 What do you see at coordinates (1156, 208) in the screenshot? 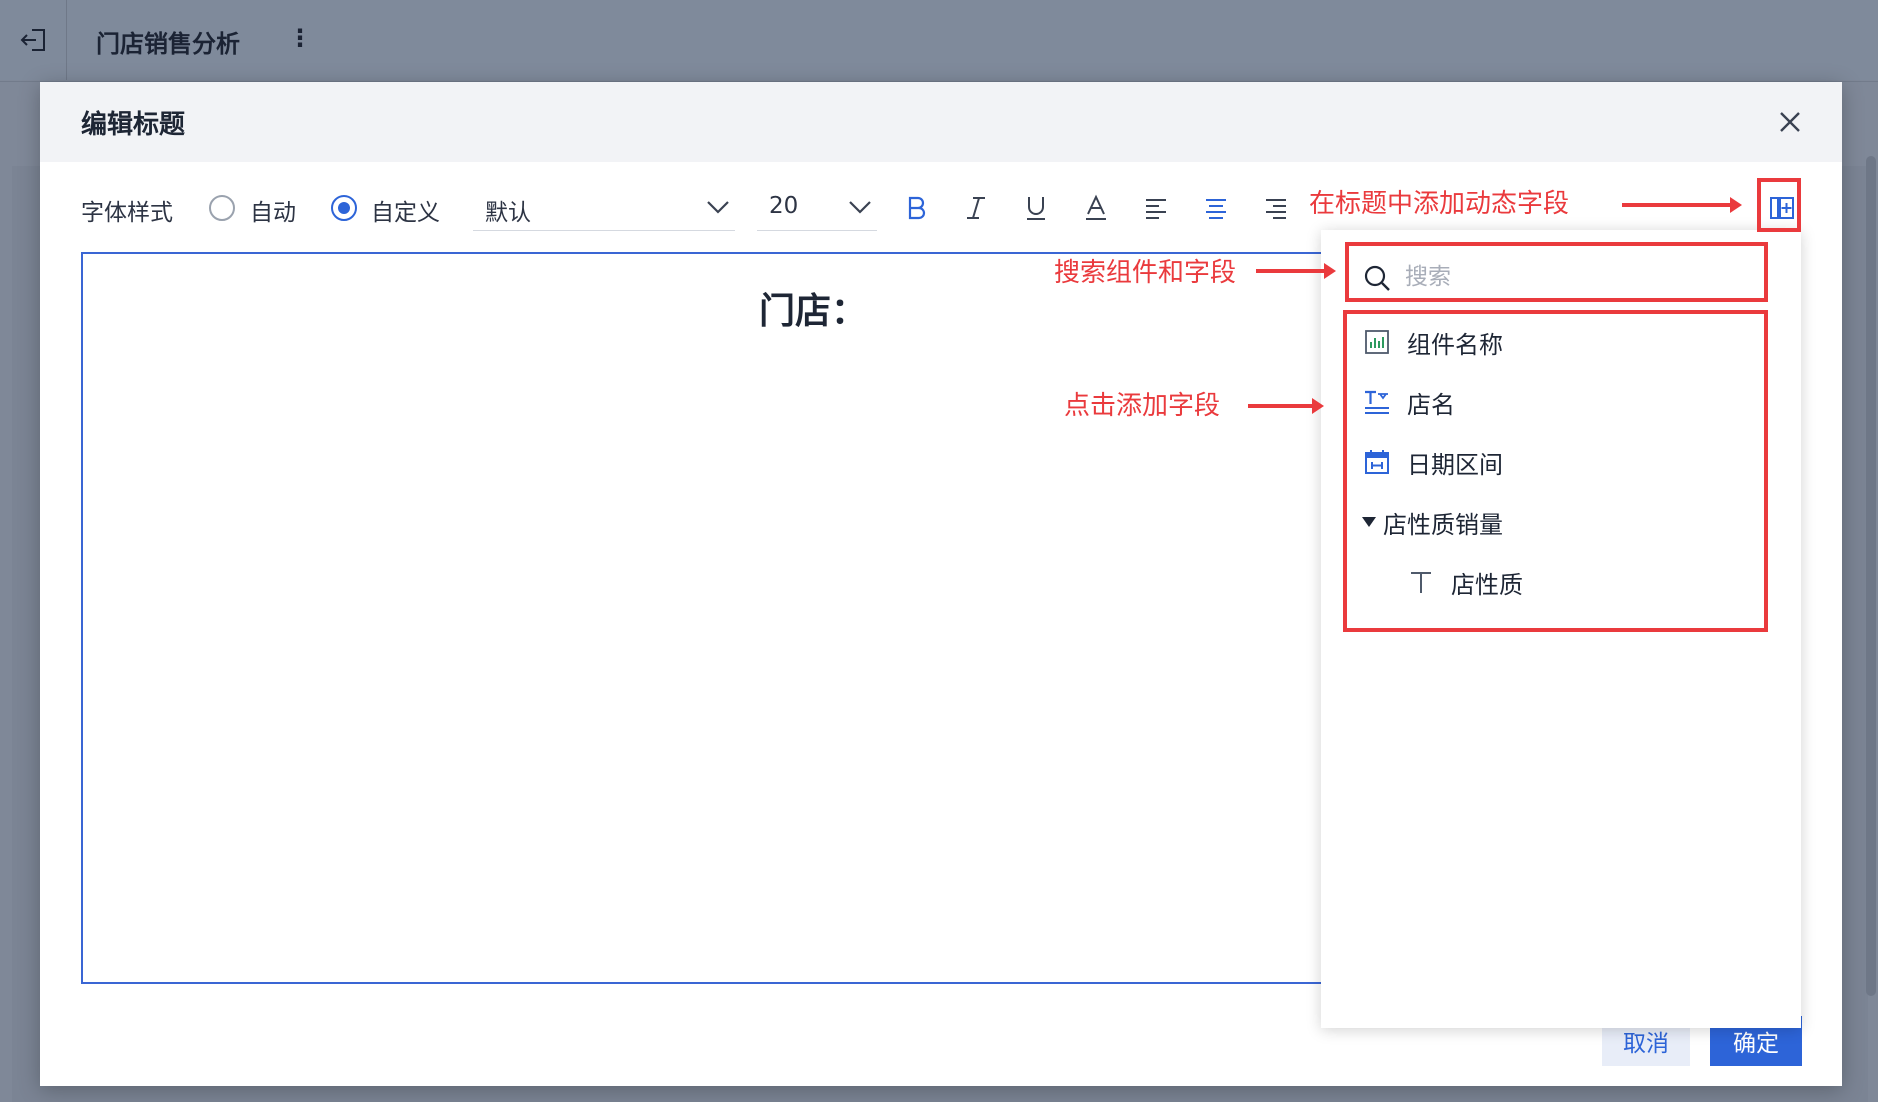
I see `align-left-icon` at bounding box center [1156, 208].